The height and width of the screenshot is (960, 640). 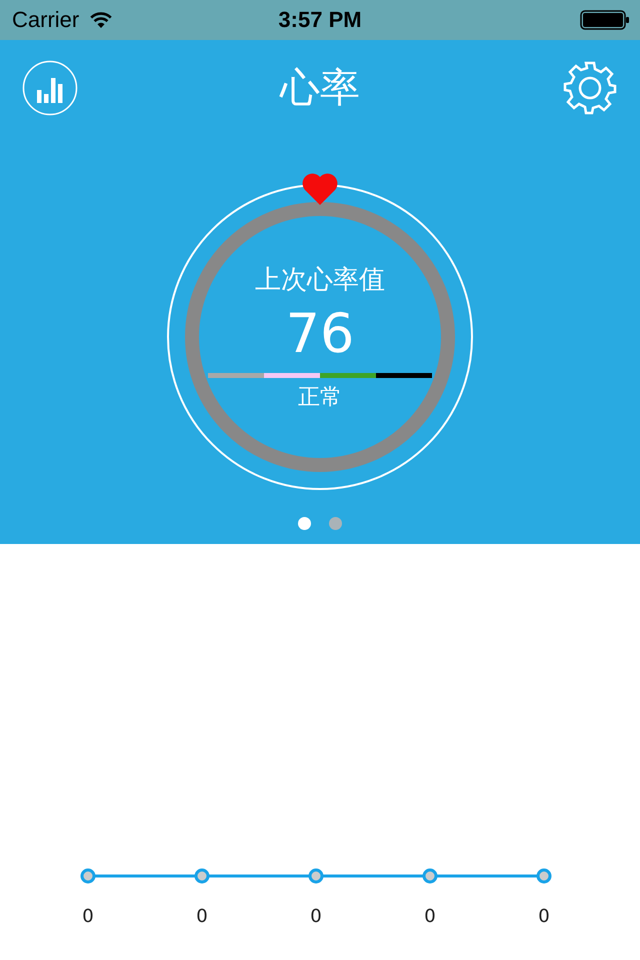 I want to click on status-label: 正常, so click(x=320, y=398).